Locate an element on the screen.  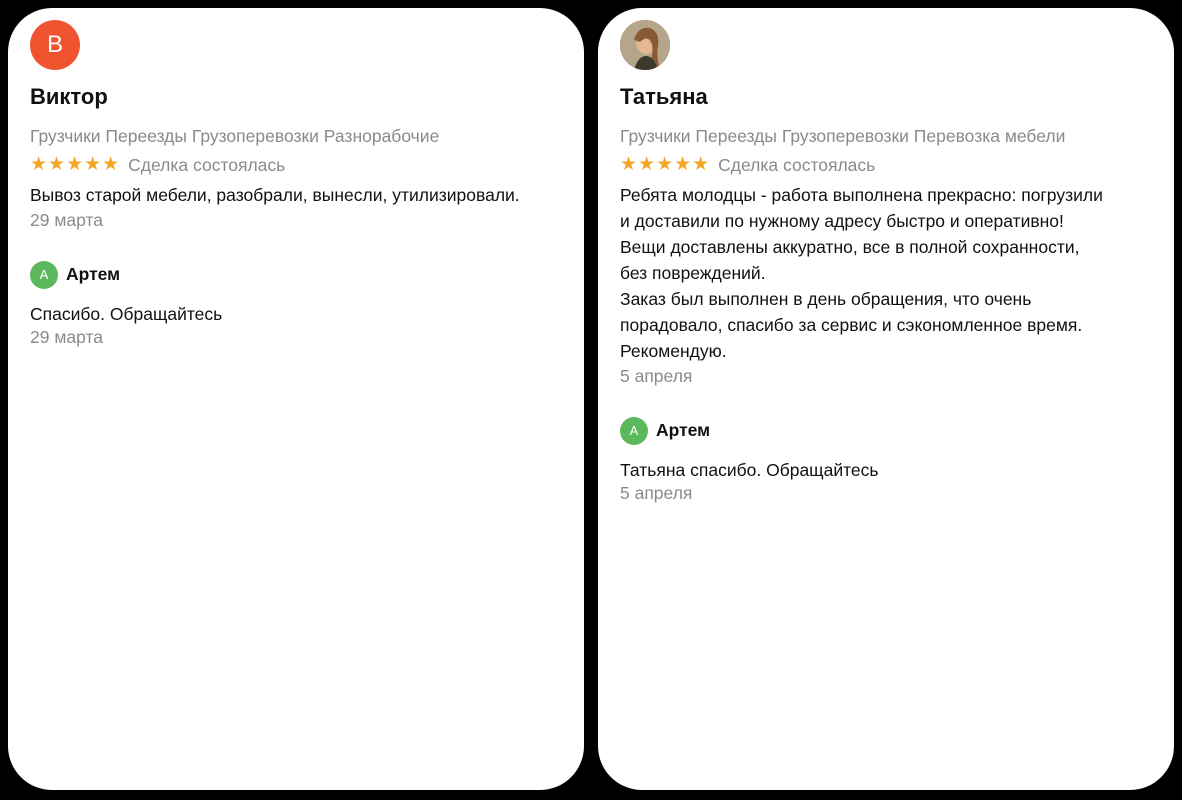
avatar: В is located at coordinates (55, 45).